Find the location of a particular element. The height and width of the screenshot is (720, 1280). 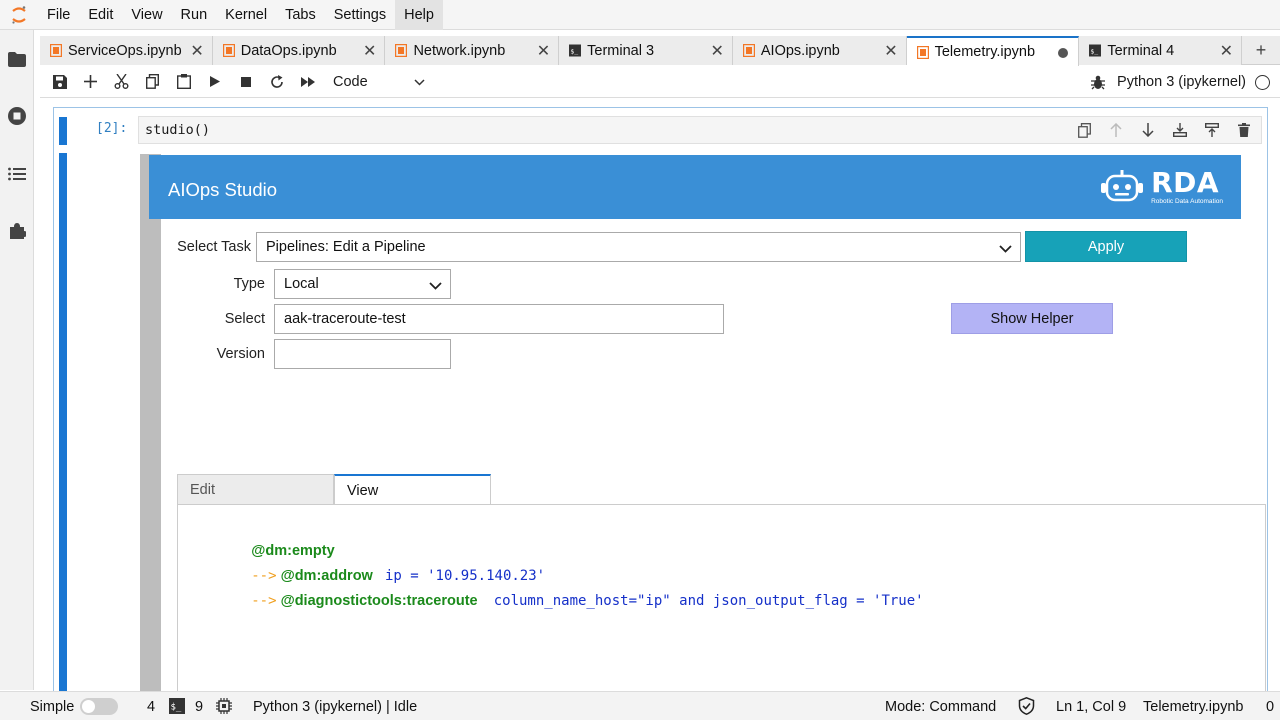

tab-aiops: AIOps.ipynb ✕ is located at coordinates (819, 50).